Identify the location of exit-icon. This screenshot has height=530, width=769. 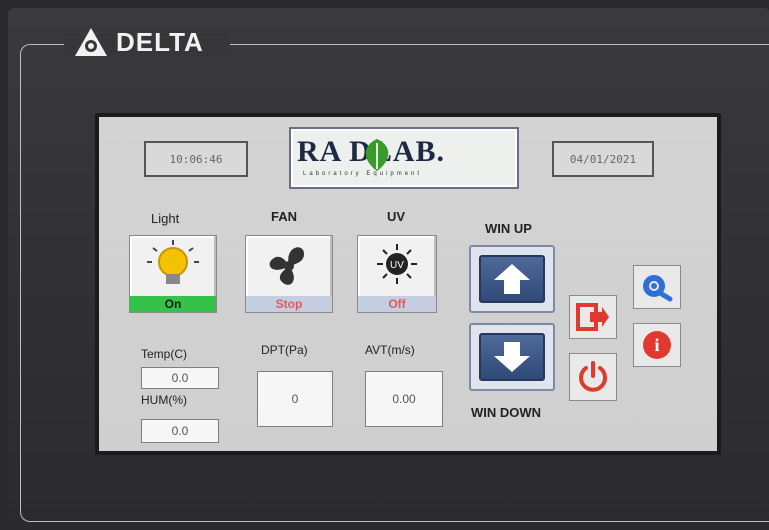
(592, 317).